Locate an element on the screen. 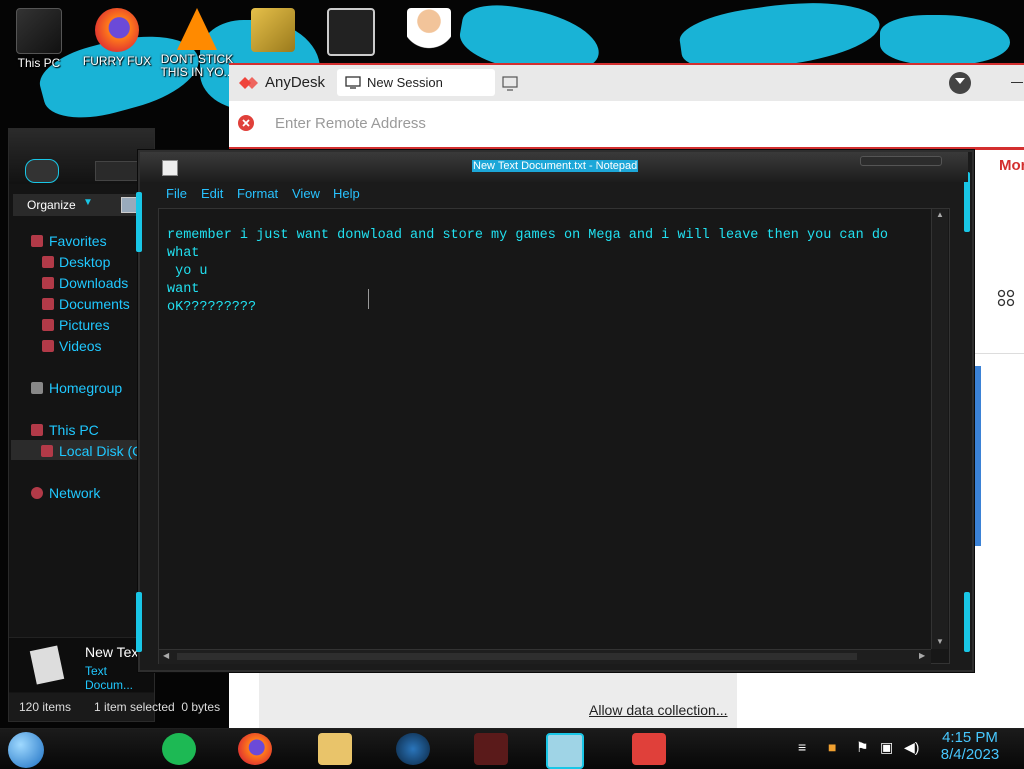  window-controls is located at coordinates (901, 161).